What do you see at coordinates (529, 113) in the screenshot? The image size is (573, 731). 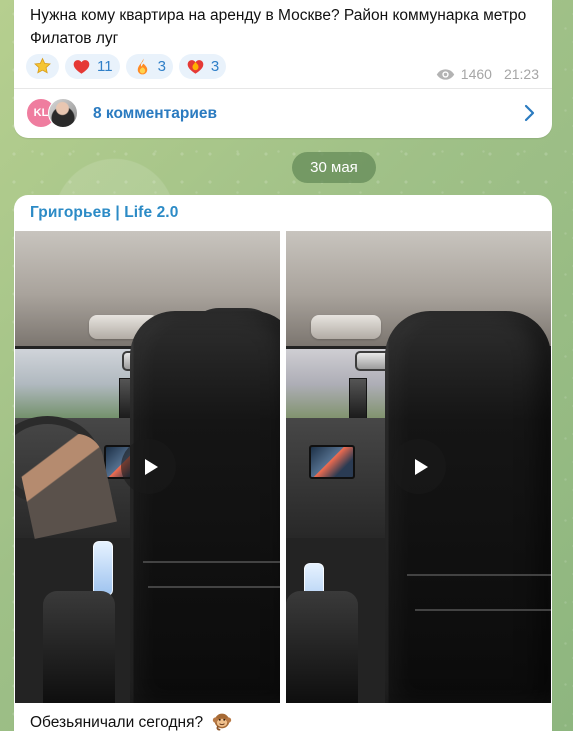 I see `chevron-right-icon` at bounding box center [529, 113].